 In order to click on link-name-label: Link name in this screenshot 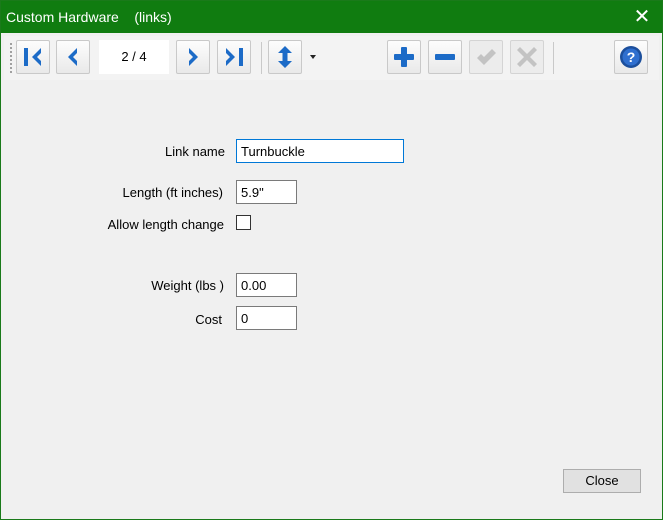, I will do `click(195, 151)`.